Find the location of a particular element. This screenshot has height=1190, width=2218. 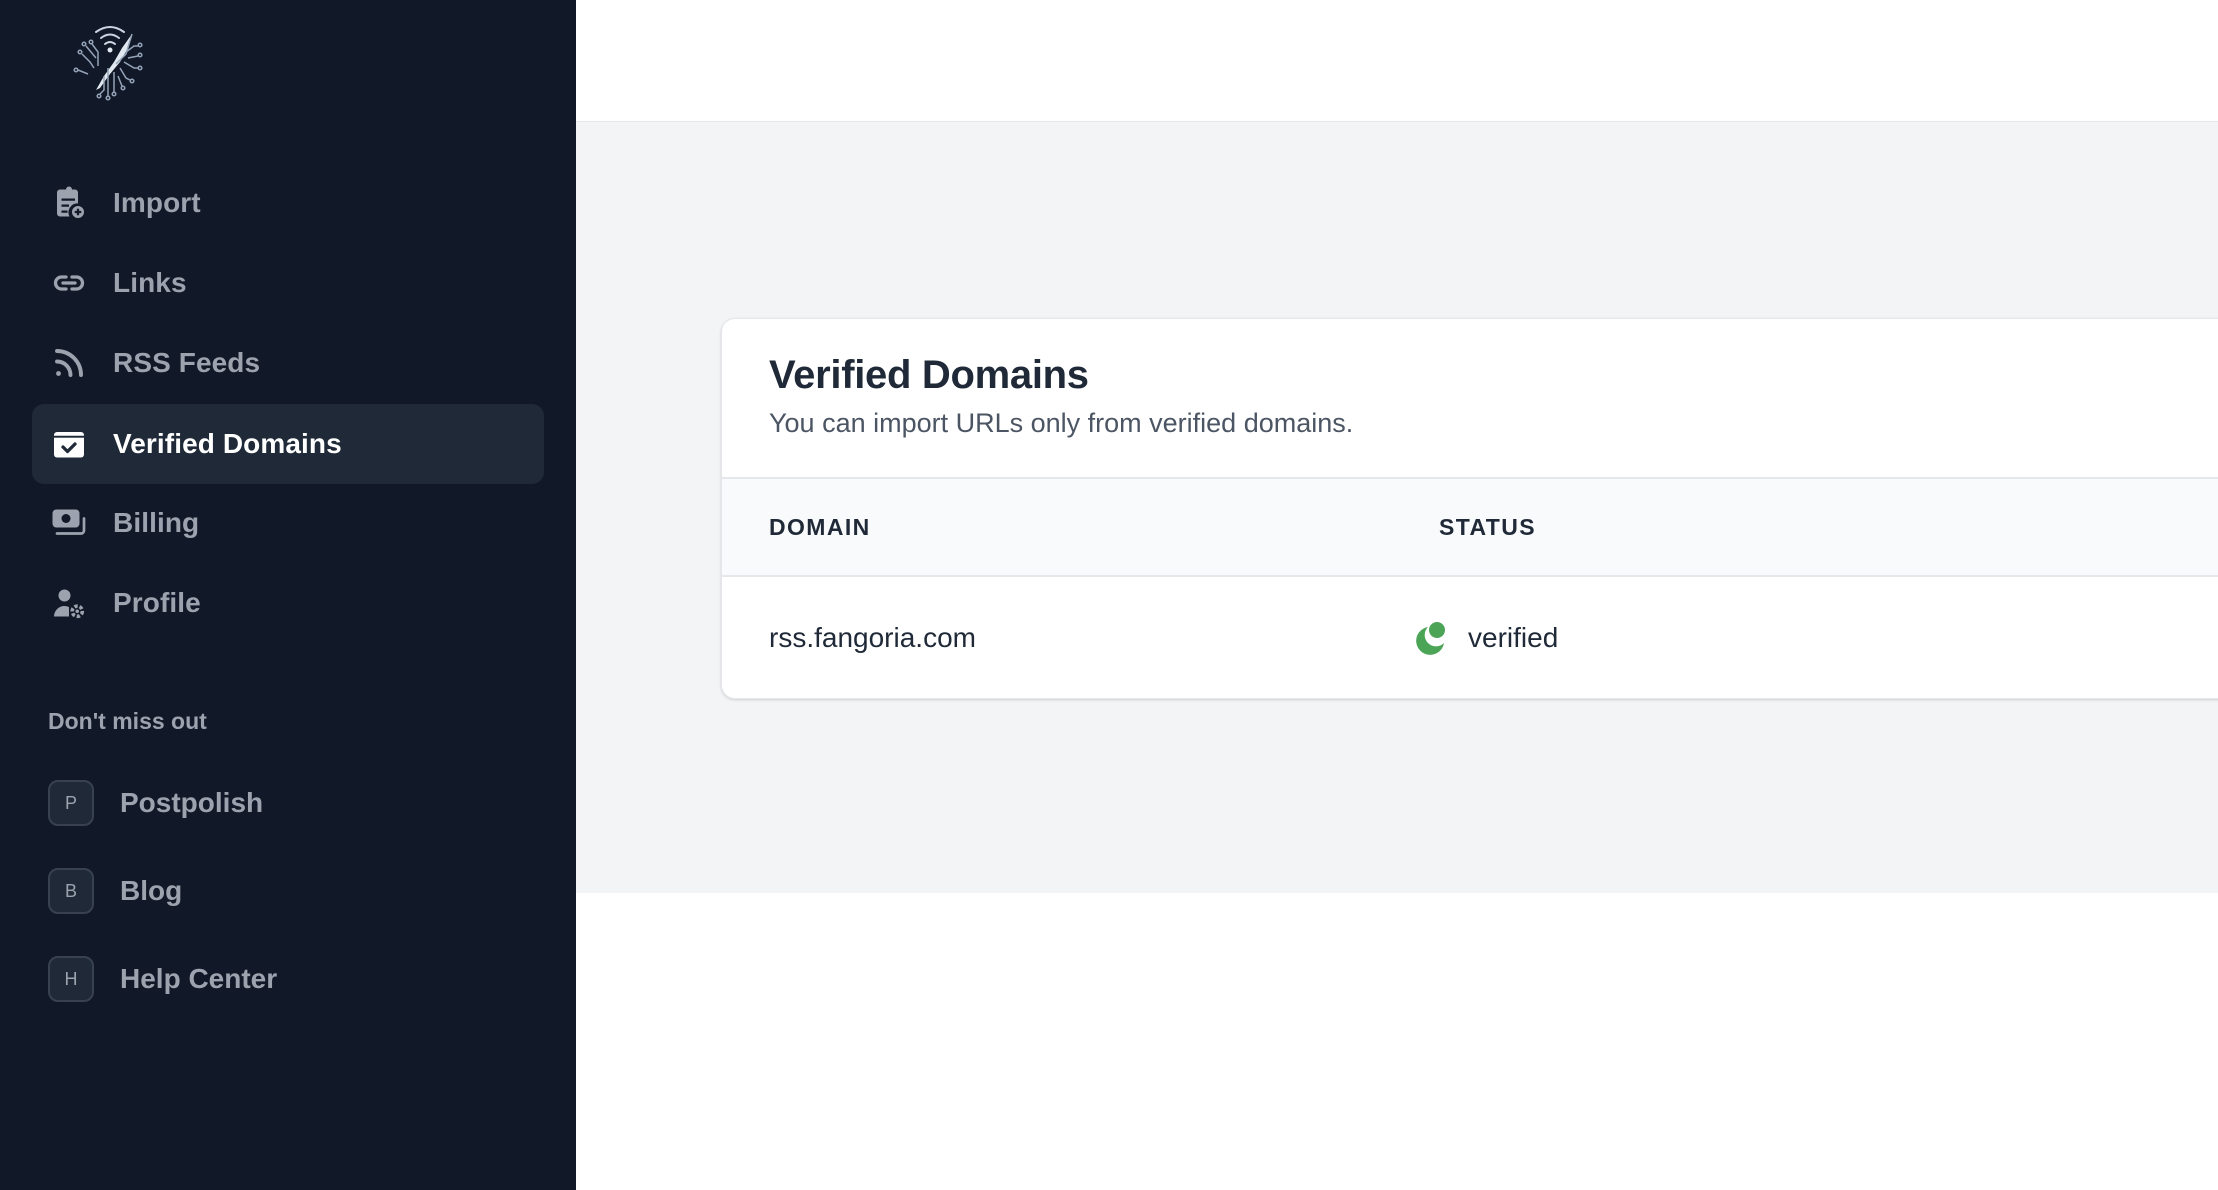

sidebar-link-postpolish: P Postpolish is located at coordinates (298, 803).